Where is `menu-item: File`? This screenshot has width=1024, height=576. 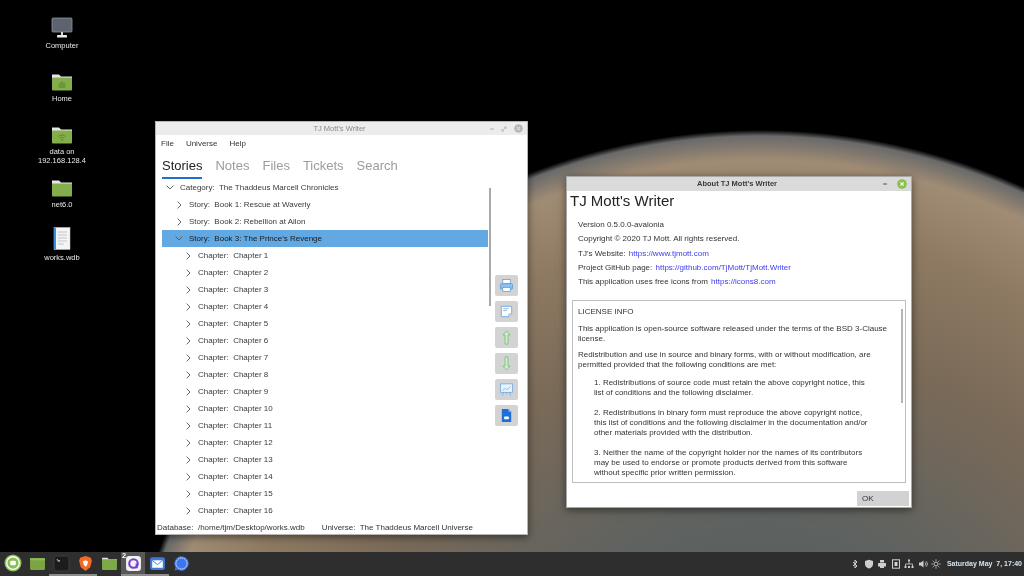 menu-item: File is located at coordinates (167, 144).